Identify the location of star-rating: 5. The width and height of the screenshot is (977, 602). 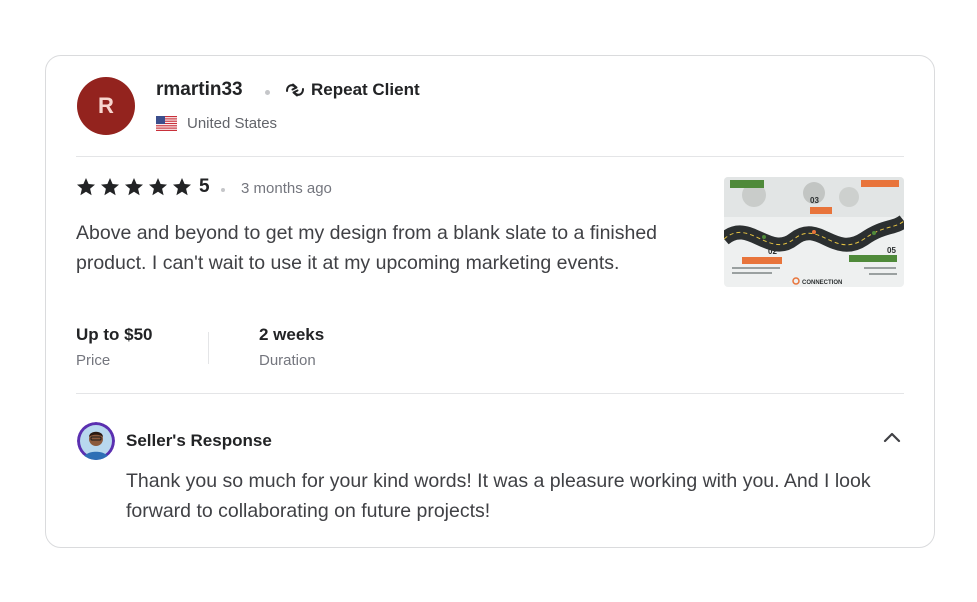
(143, 187).